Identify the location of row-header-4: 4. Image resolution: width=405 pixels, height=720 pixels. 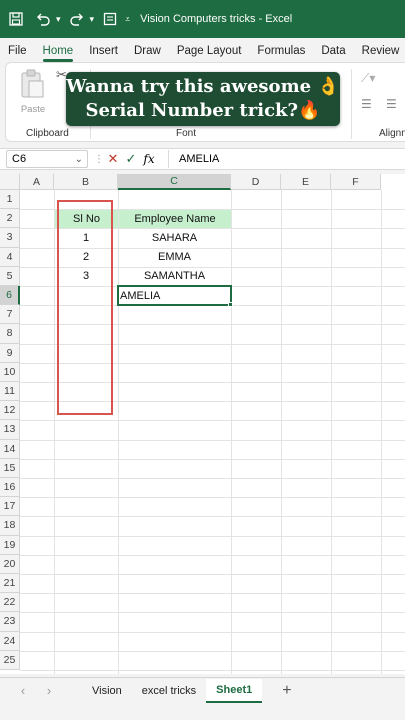
(10, 257).